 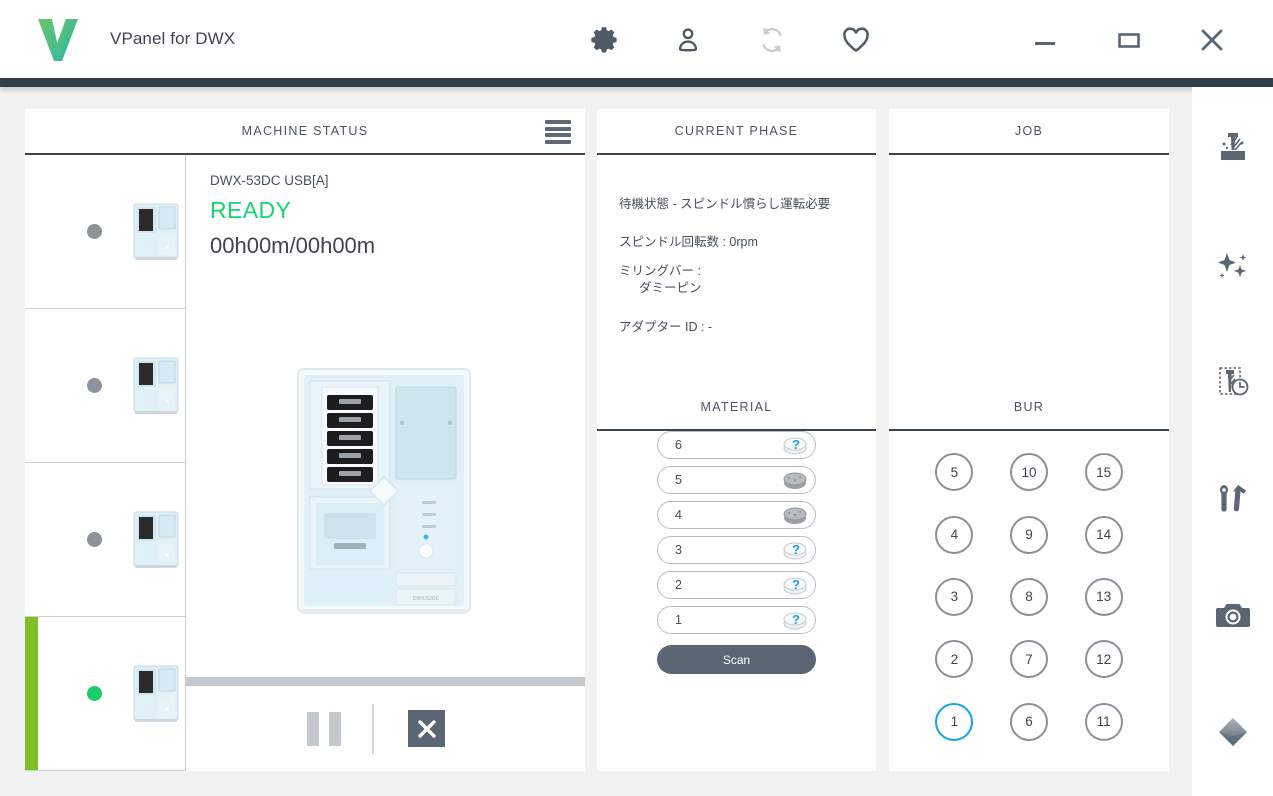 What do you see at coordinates (736, 620) in the screenshot?
I see `material-slot: 1 ?` at bounding box center [736, 620].